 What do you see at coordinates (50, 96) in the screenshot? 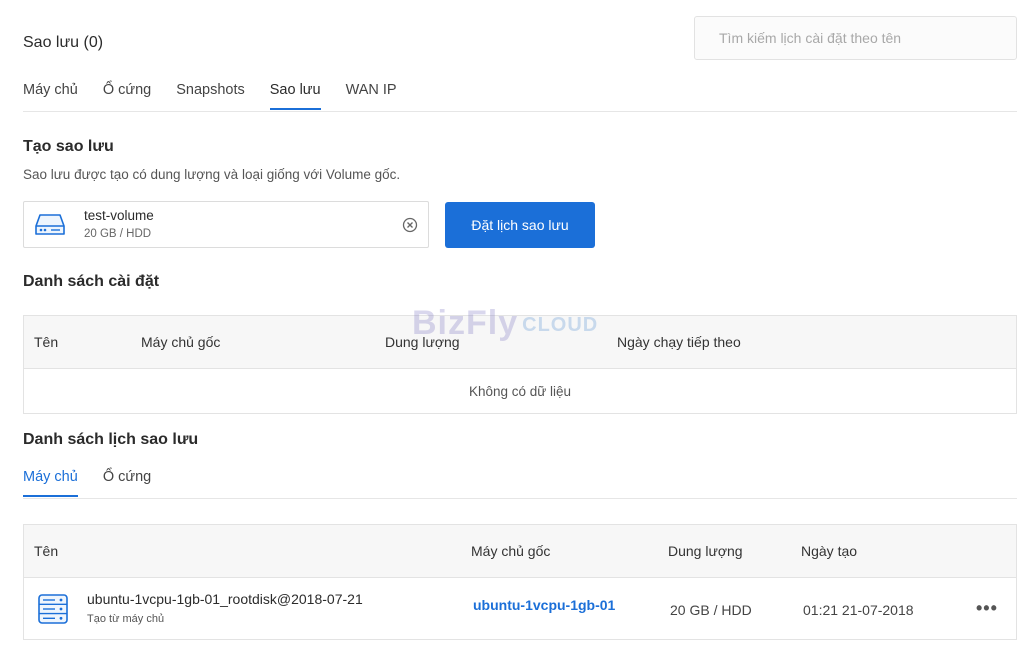
I see `tab-servers: Máy chủ` at bounding box center [50, 96].